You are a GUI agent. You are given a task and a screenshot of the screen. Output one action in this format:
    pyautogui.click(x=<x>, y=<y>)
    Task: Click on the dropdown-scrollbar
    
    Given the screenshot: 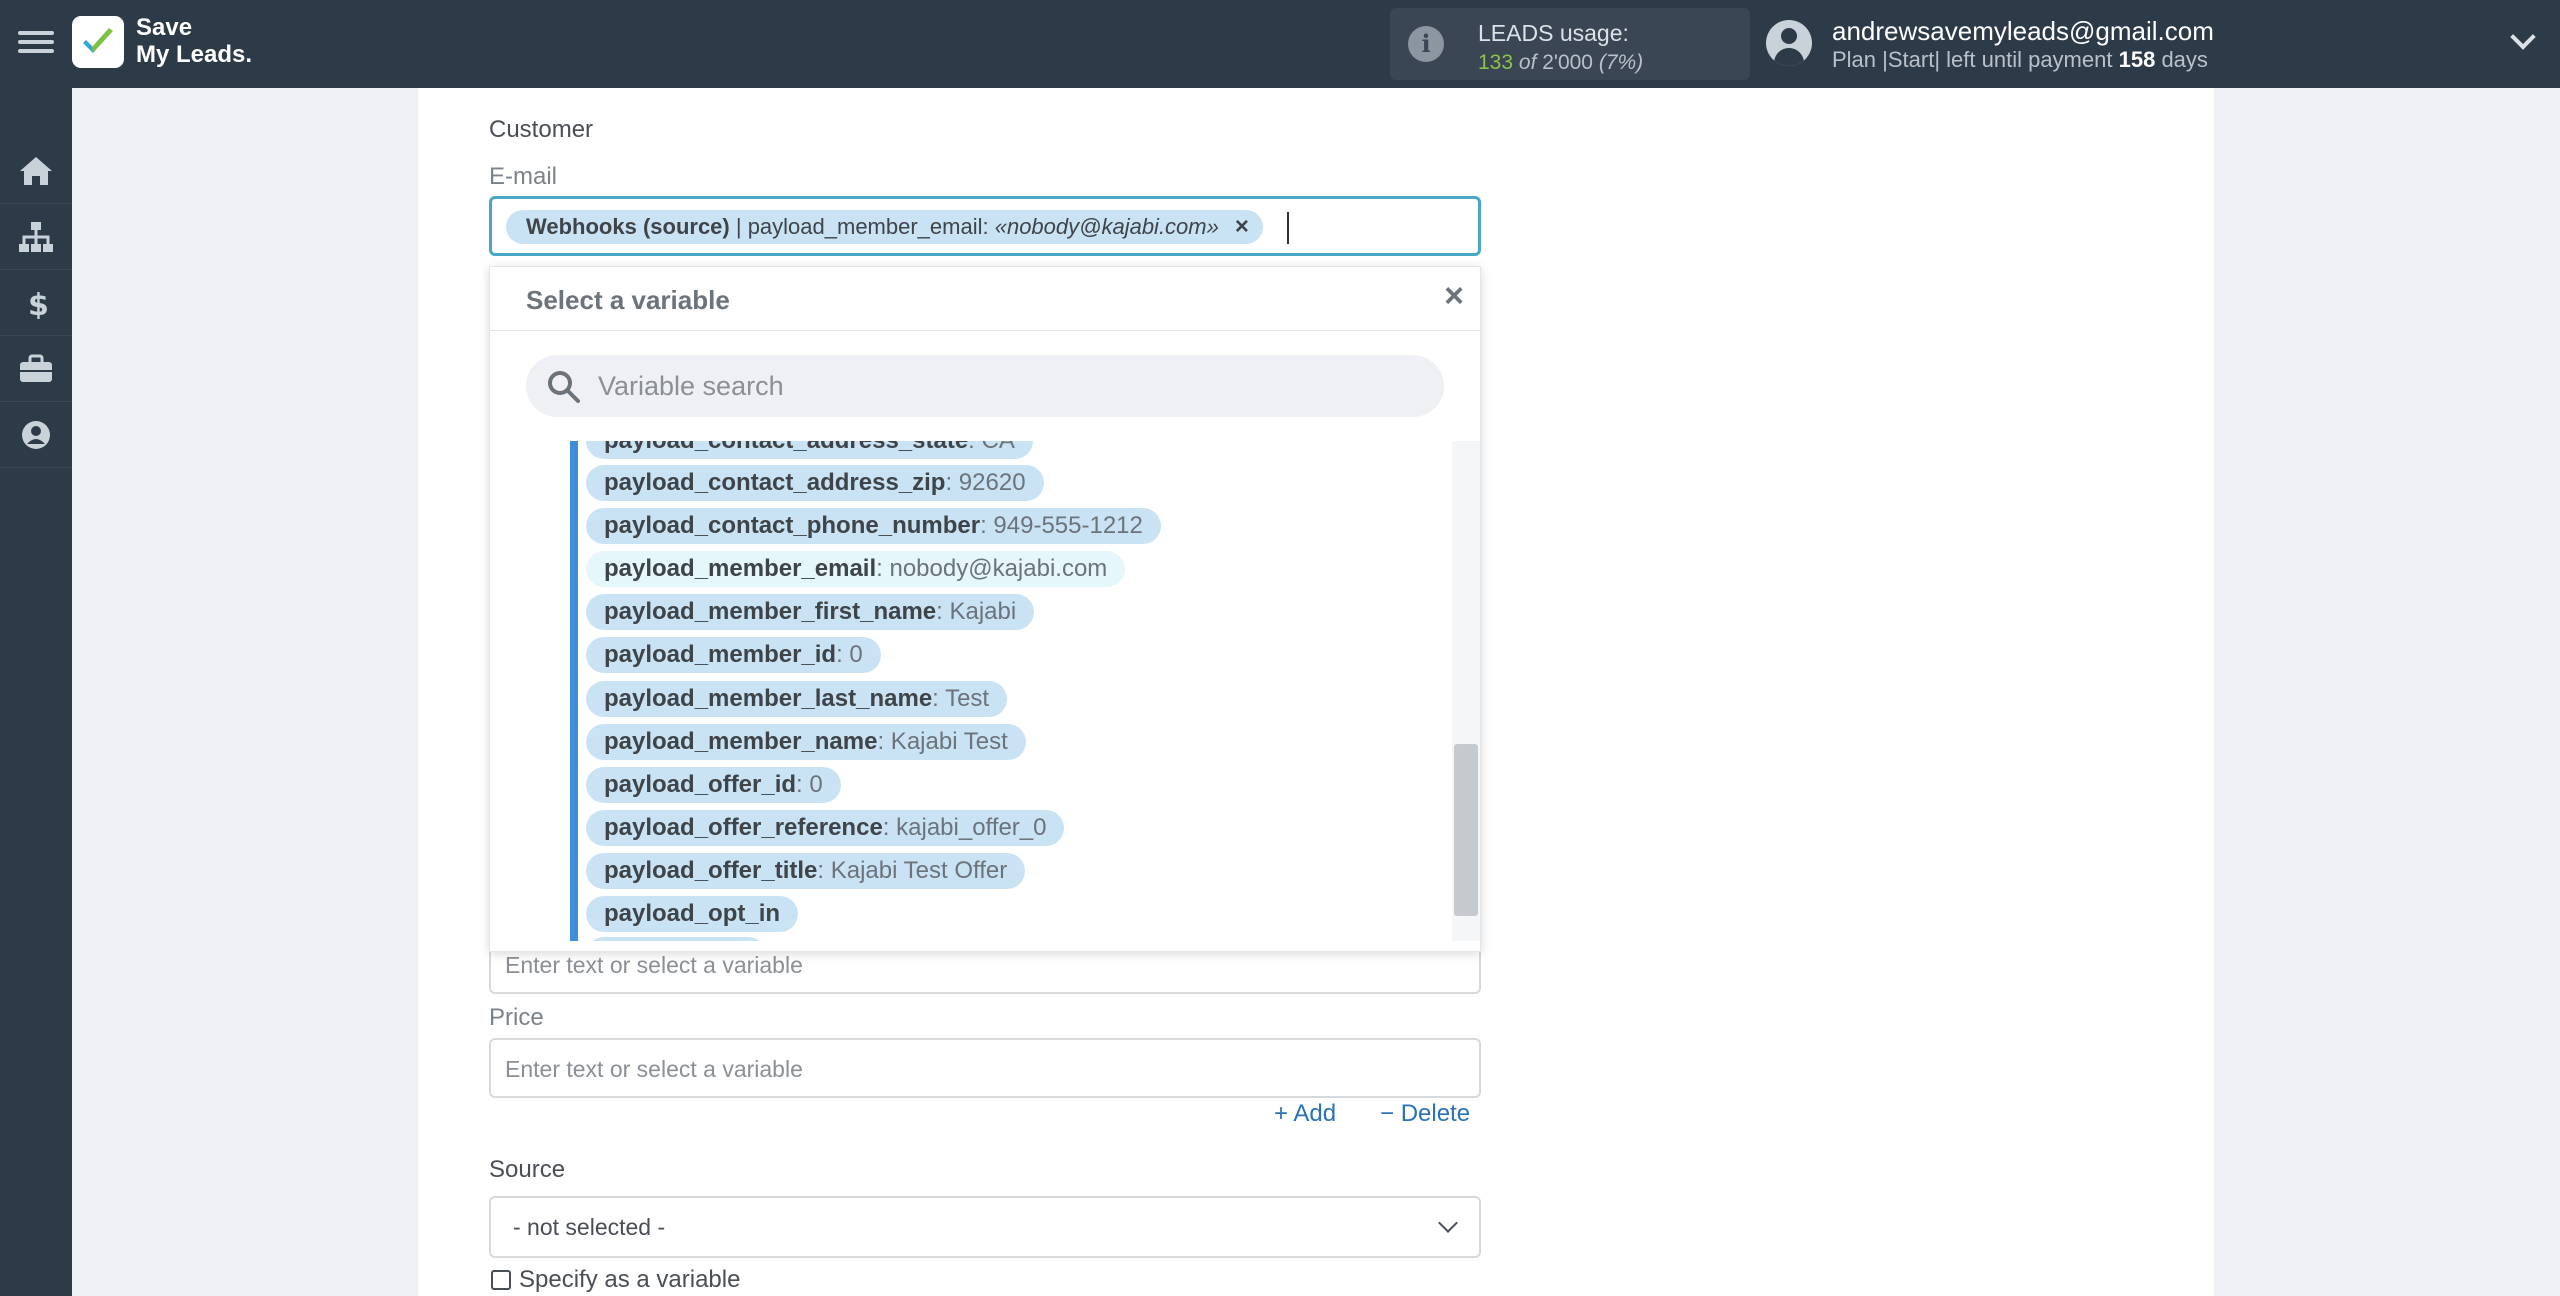 What is the action you would take?
    pyautogui.click(x=1466, y=691)
    